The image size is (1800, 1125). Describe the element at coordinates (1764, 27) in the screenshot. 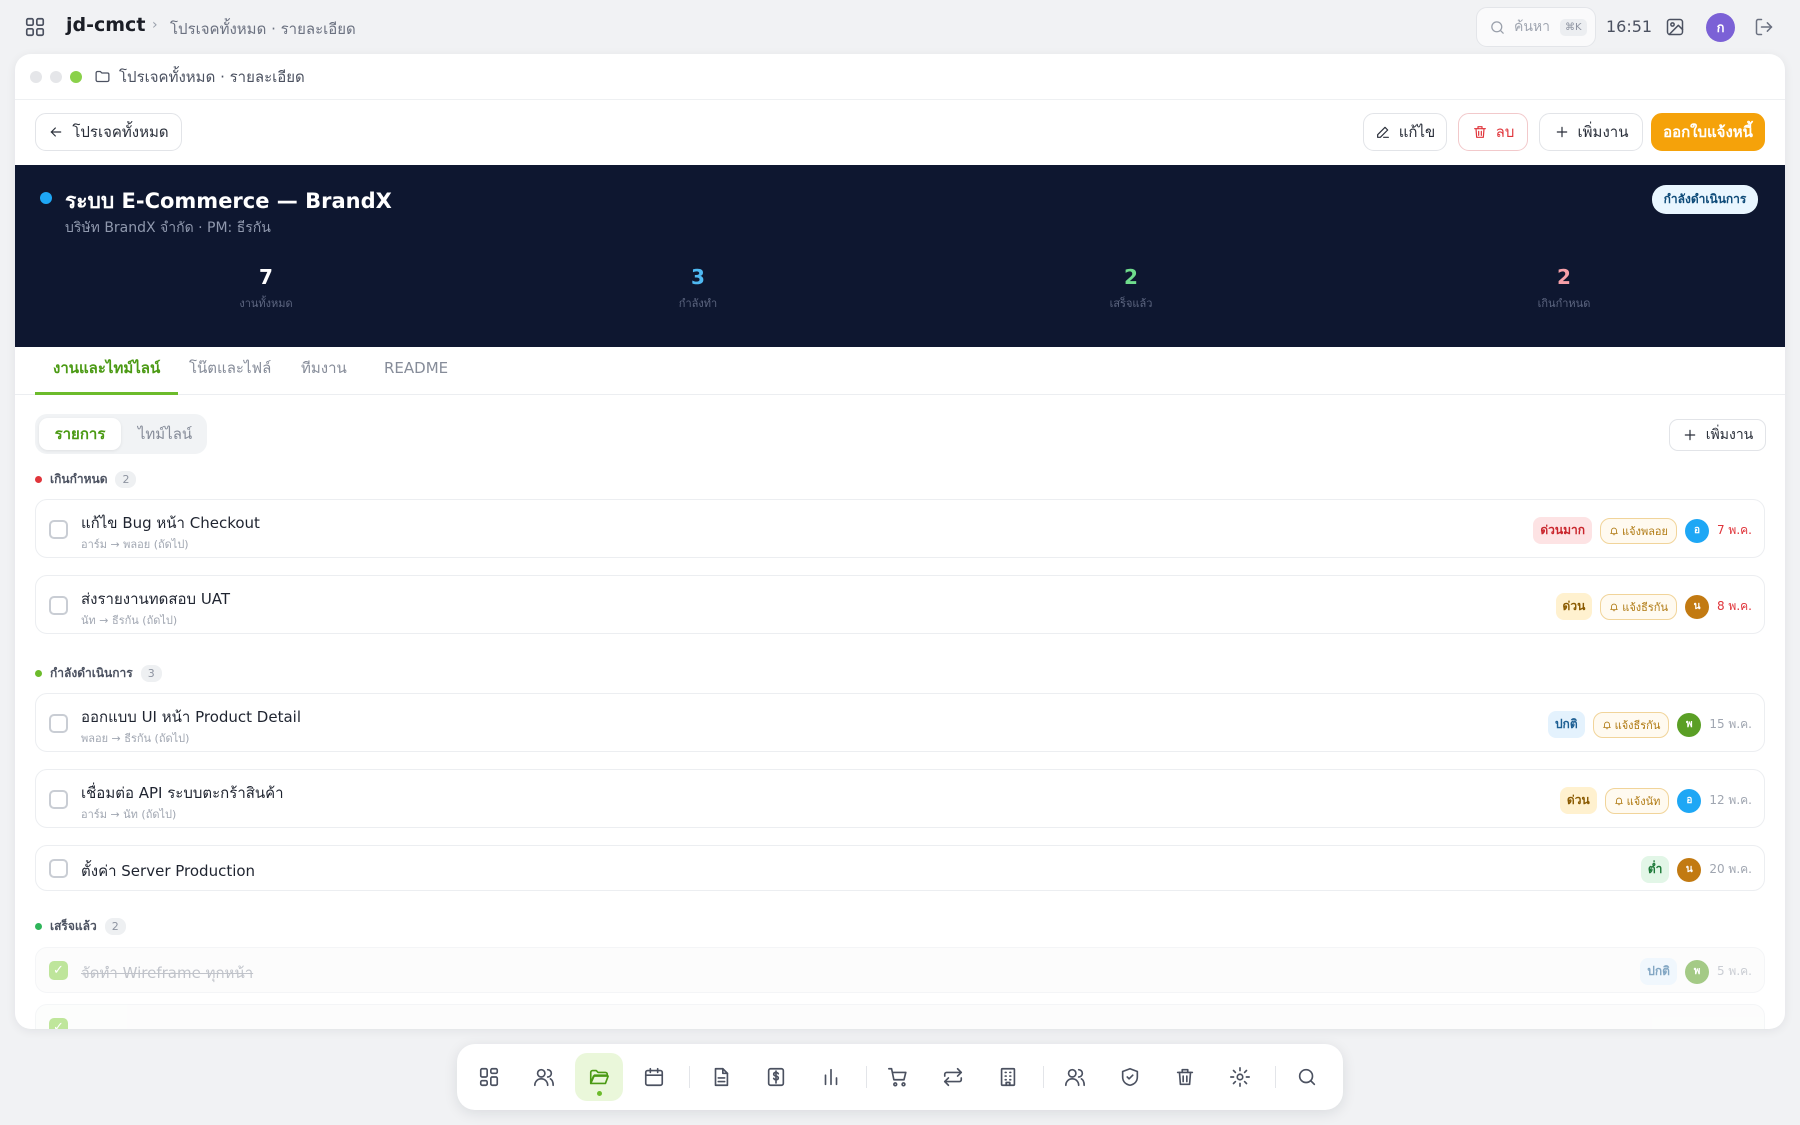

I see `logout-icon` at that location.